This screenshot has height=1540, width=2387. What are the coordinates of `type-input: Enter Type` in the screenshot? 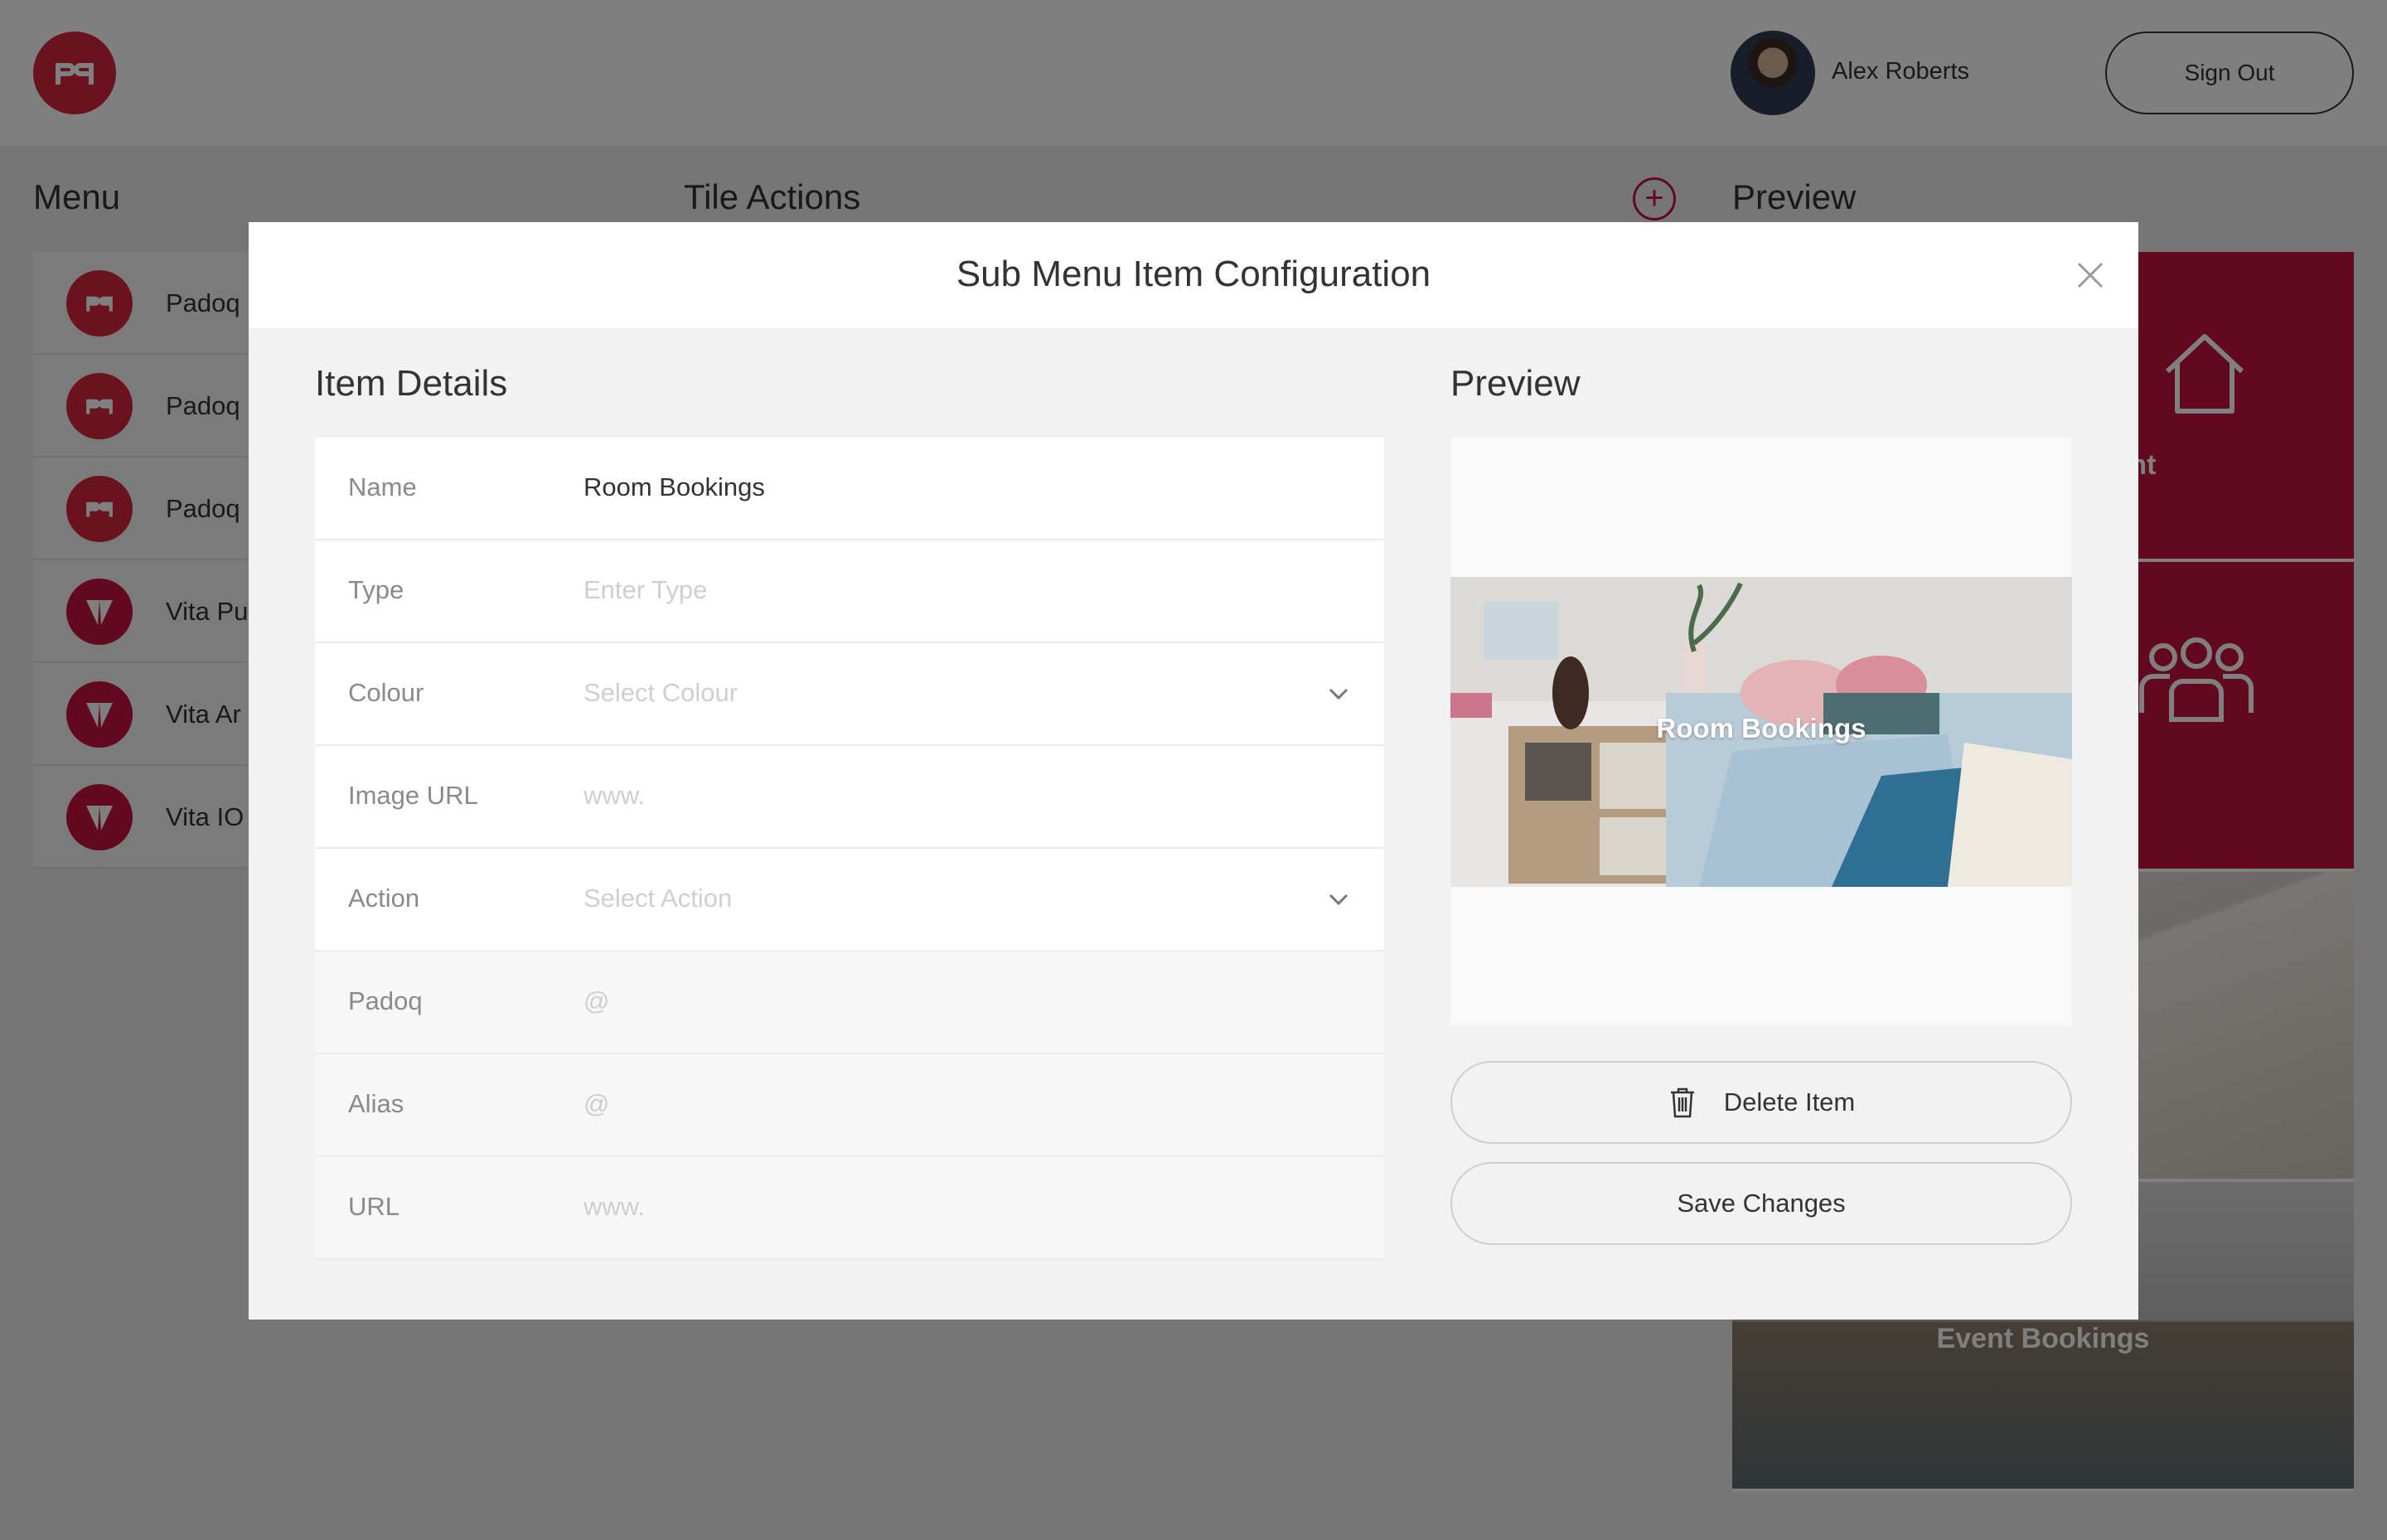 It's located at (645, 590).